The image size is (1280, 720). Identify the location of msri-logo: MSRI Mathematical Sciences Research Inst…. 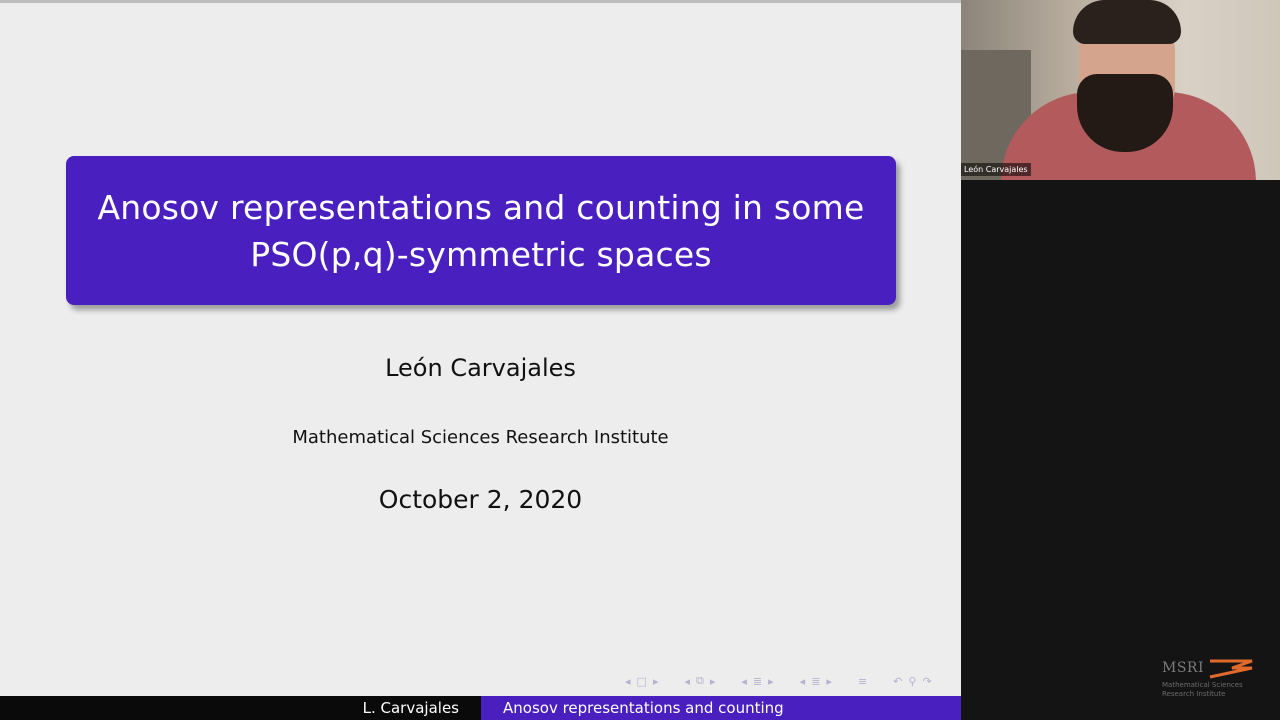
(1212, 679).